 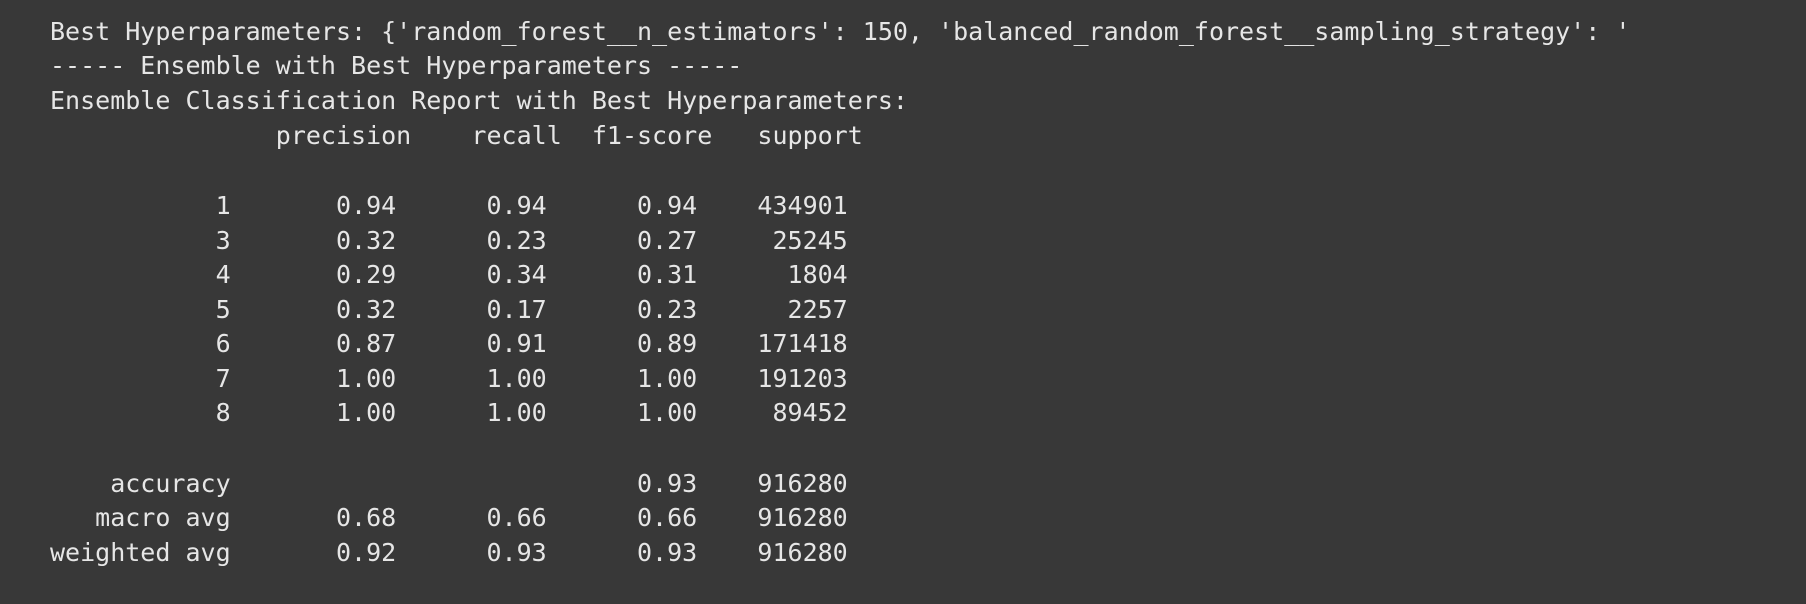 I want to click on class-row-5: 5 0.32 0.17 0.23 2257, so click(x=449, y=309).